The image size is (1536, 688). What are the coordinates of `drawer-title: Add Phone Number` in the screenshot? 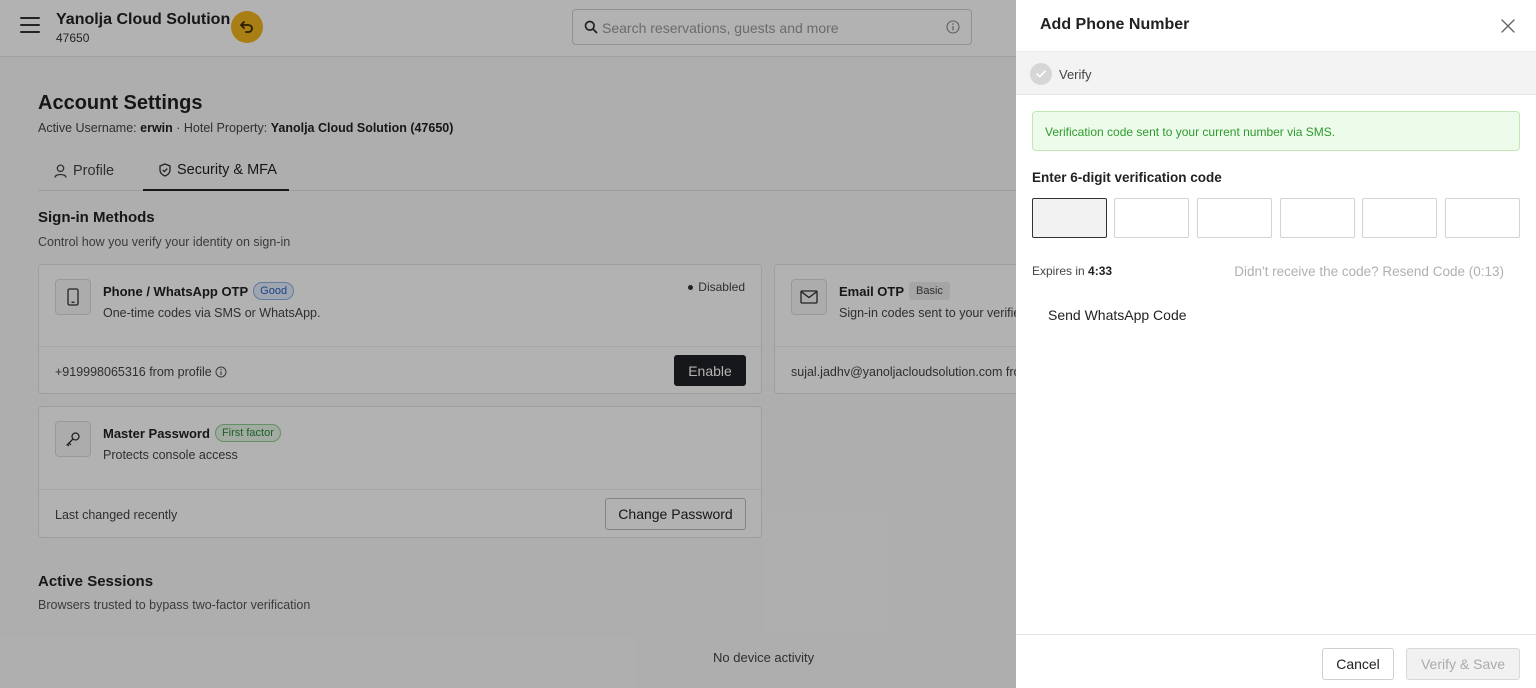 It's located at (1115, 24).